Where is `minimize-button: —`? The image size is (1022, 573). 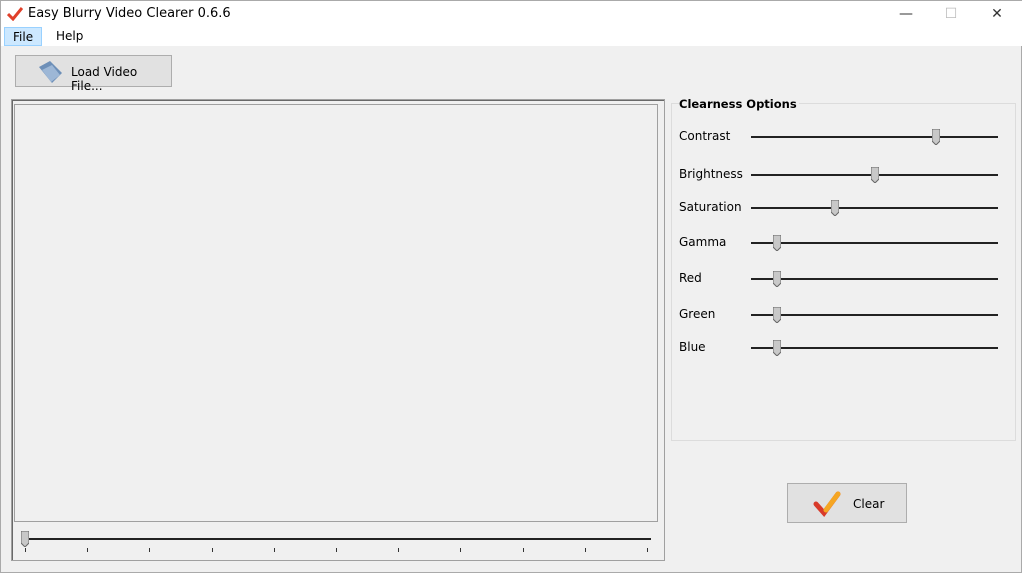
minimize-button: — is located at coordinates (906, 14).